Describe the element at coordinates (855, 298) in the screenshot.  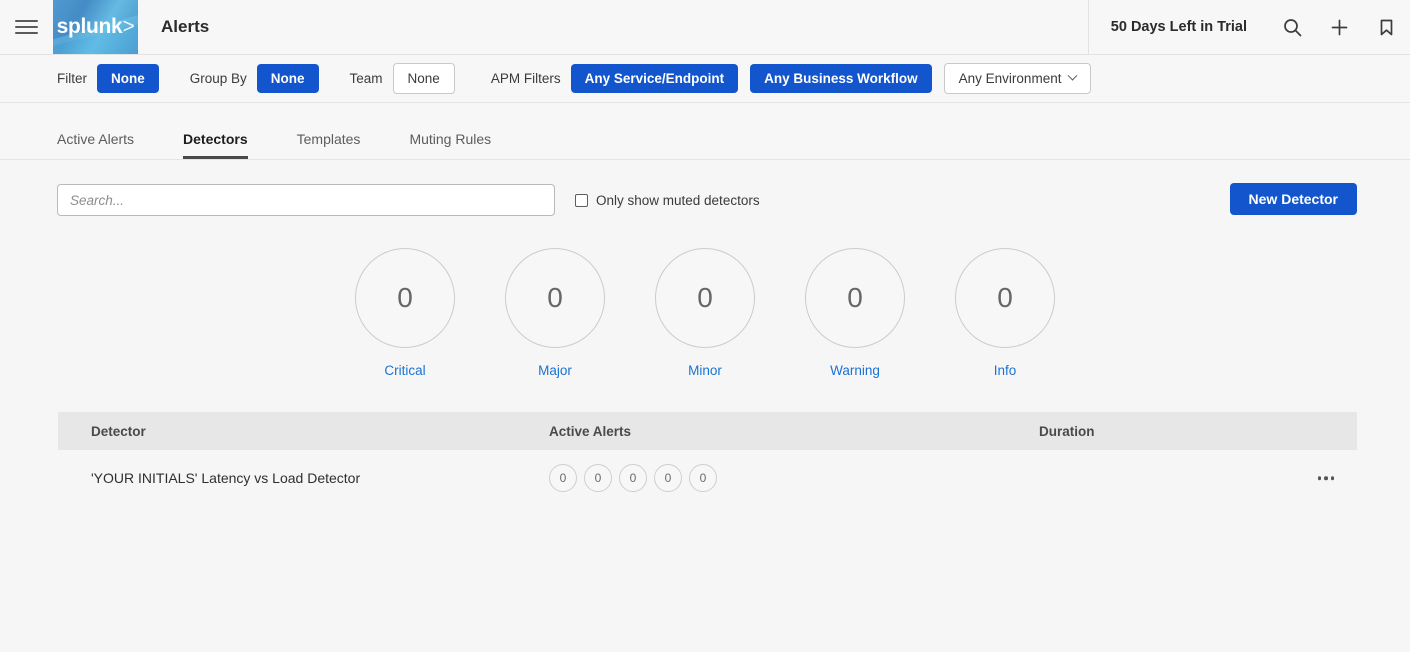
I see `severity-warning-count: 0` at that location.